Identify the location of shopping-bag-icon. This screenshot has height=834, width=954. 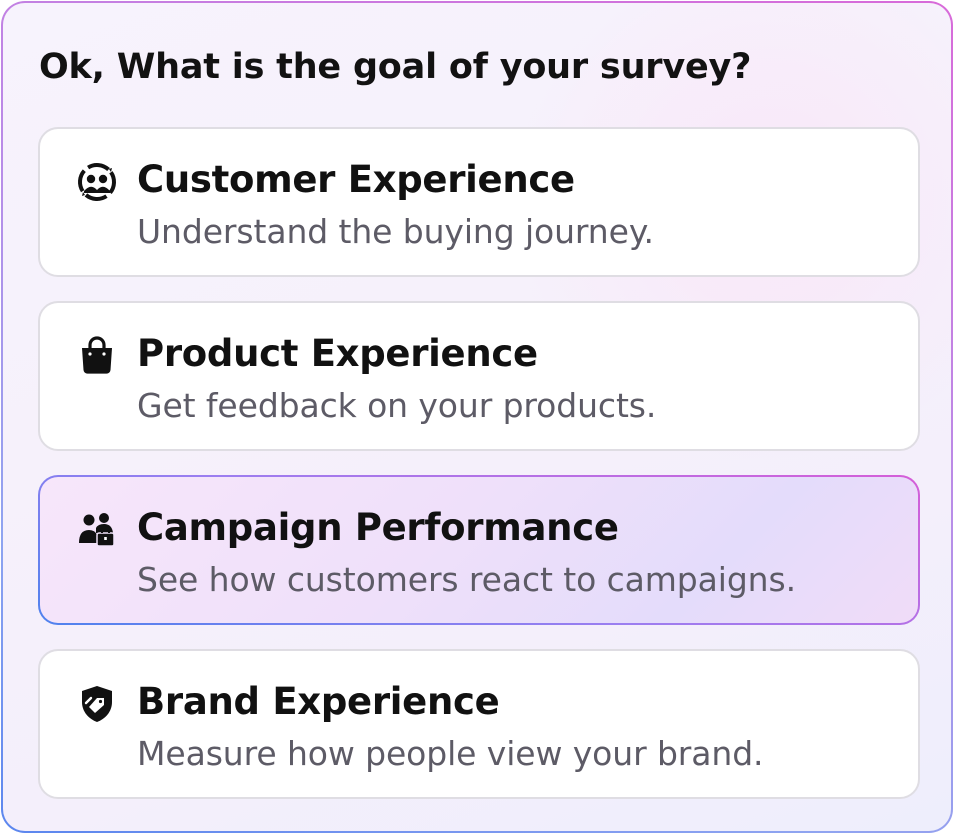
(97, 356).